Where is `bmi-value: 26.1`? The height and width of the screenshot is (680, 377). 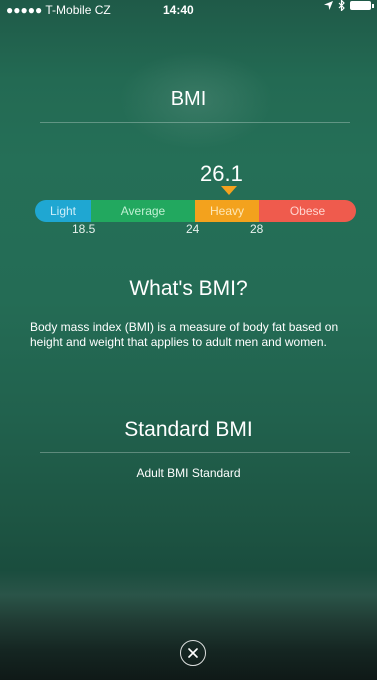
bmi-value: 26.1 is located at coordinates (221, 173).